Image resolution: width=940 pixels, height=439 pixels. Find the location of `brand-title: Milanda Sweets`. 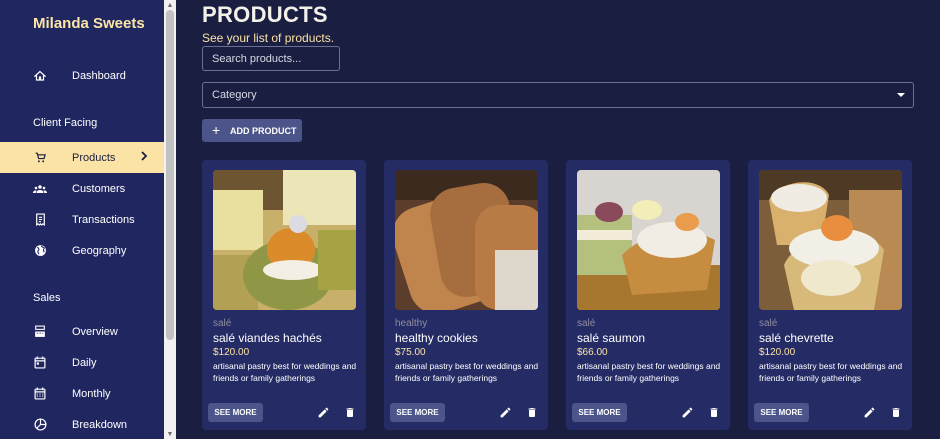

brand-title: Milanda Sweets is located at coordinates (89, 23).